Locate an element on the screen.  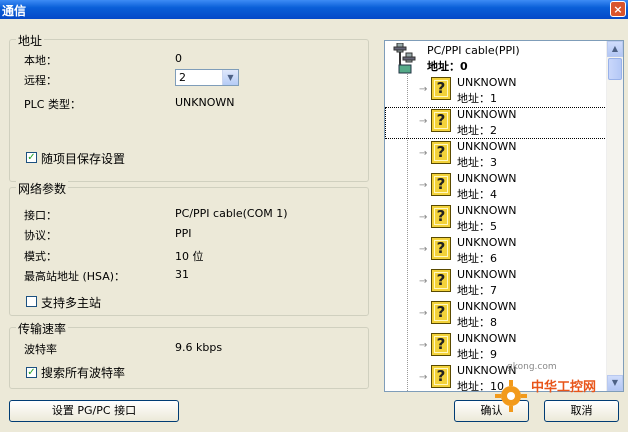
address-group-legend: 地址 is located at coordinates (30, 40).